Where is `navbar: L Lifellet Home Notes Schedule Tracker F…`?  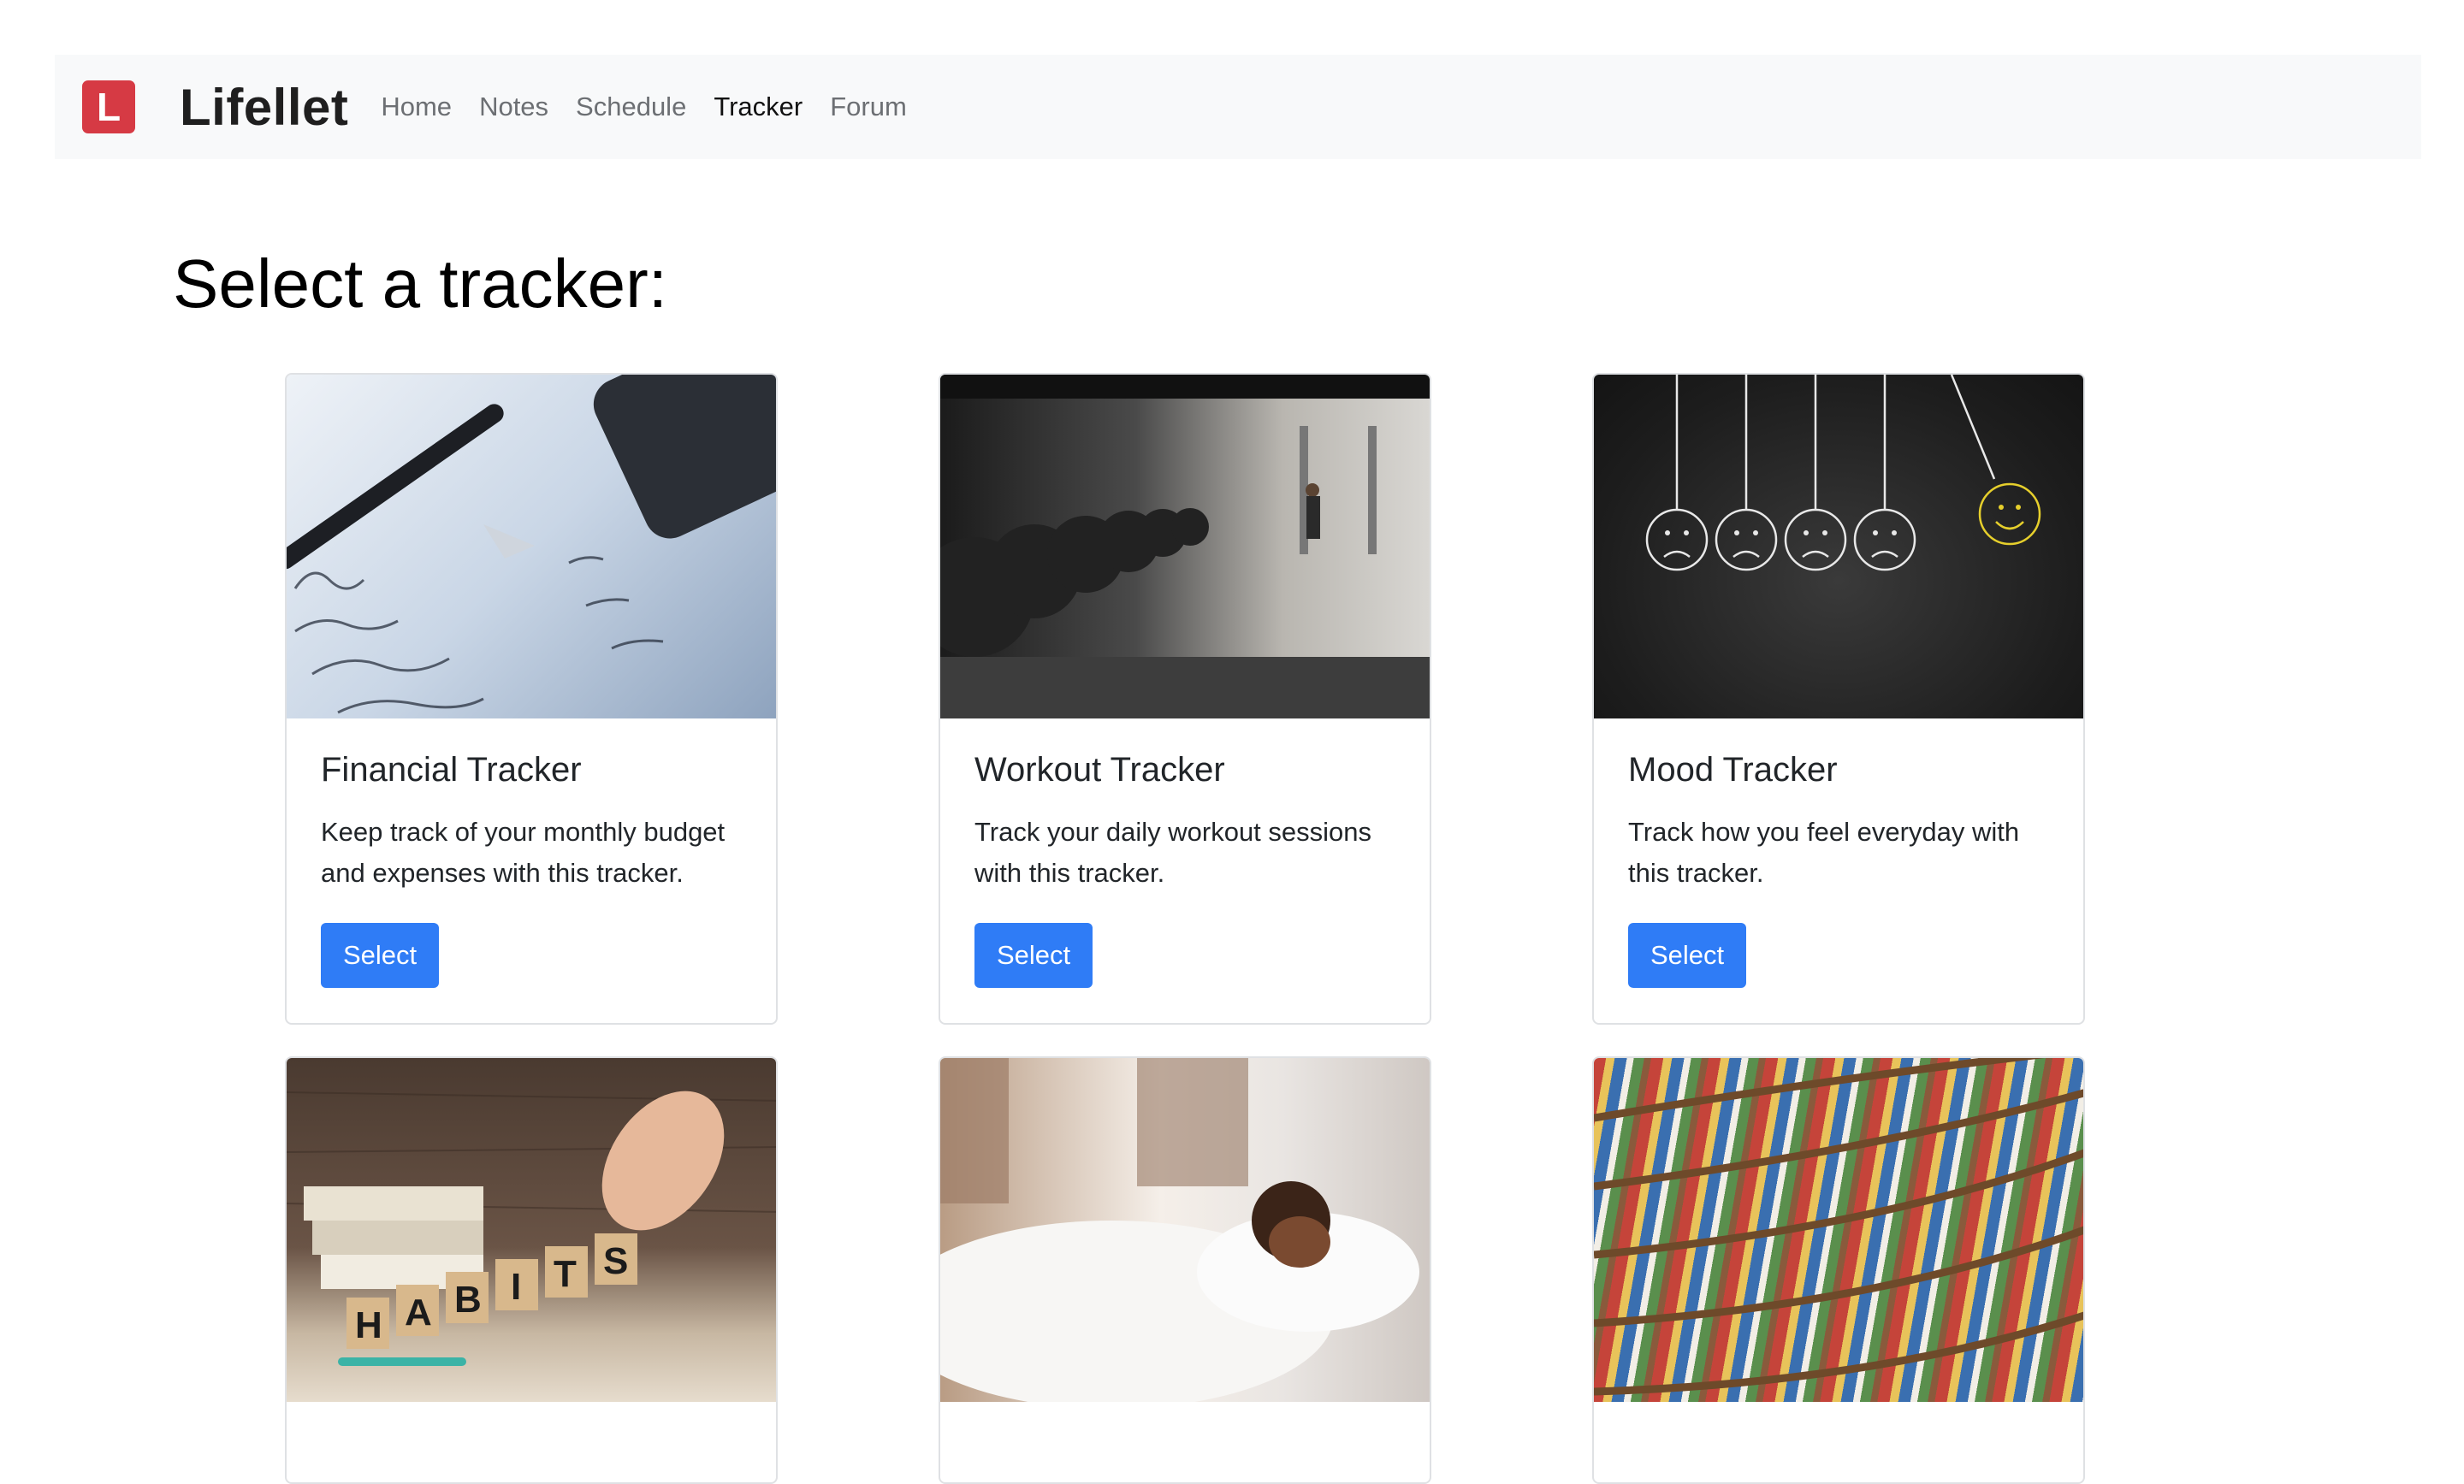
navbar: L Lifellet Home Notes Schedule Tracker F… is located at coordinates (1238, 107).